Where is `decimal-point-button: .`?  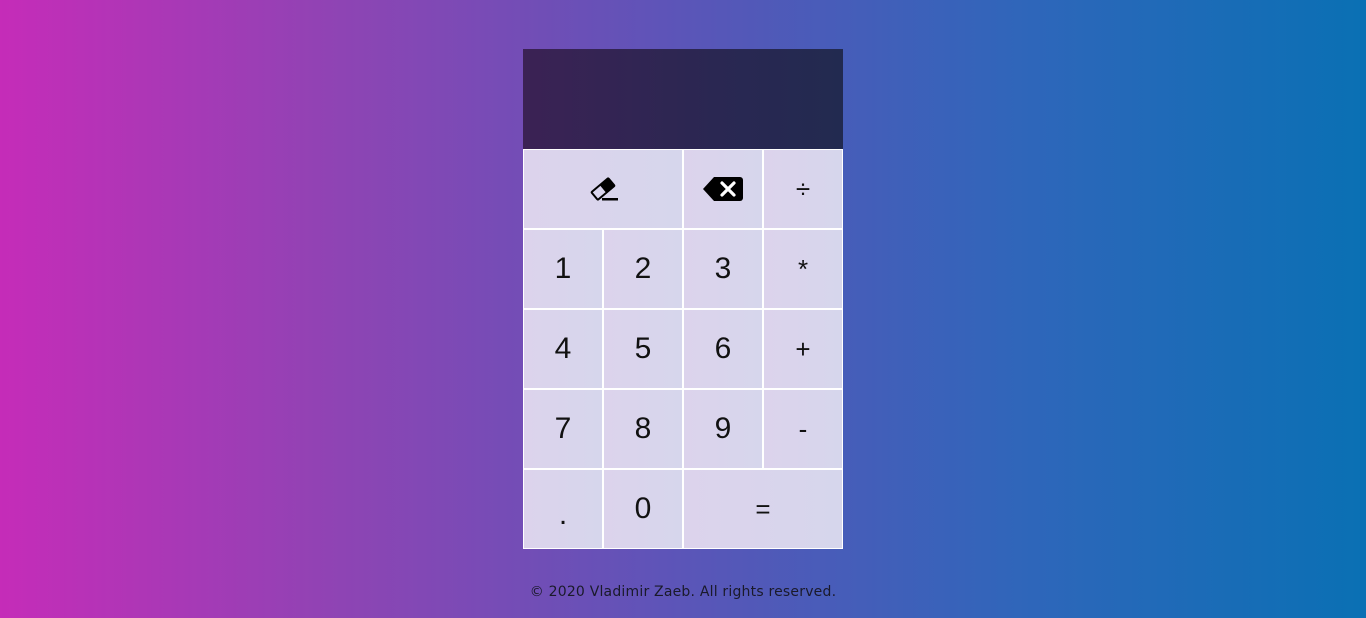
decimal-point-button: . is located at coordinates (563, 509).